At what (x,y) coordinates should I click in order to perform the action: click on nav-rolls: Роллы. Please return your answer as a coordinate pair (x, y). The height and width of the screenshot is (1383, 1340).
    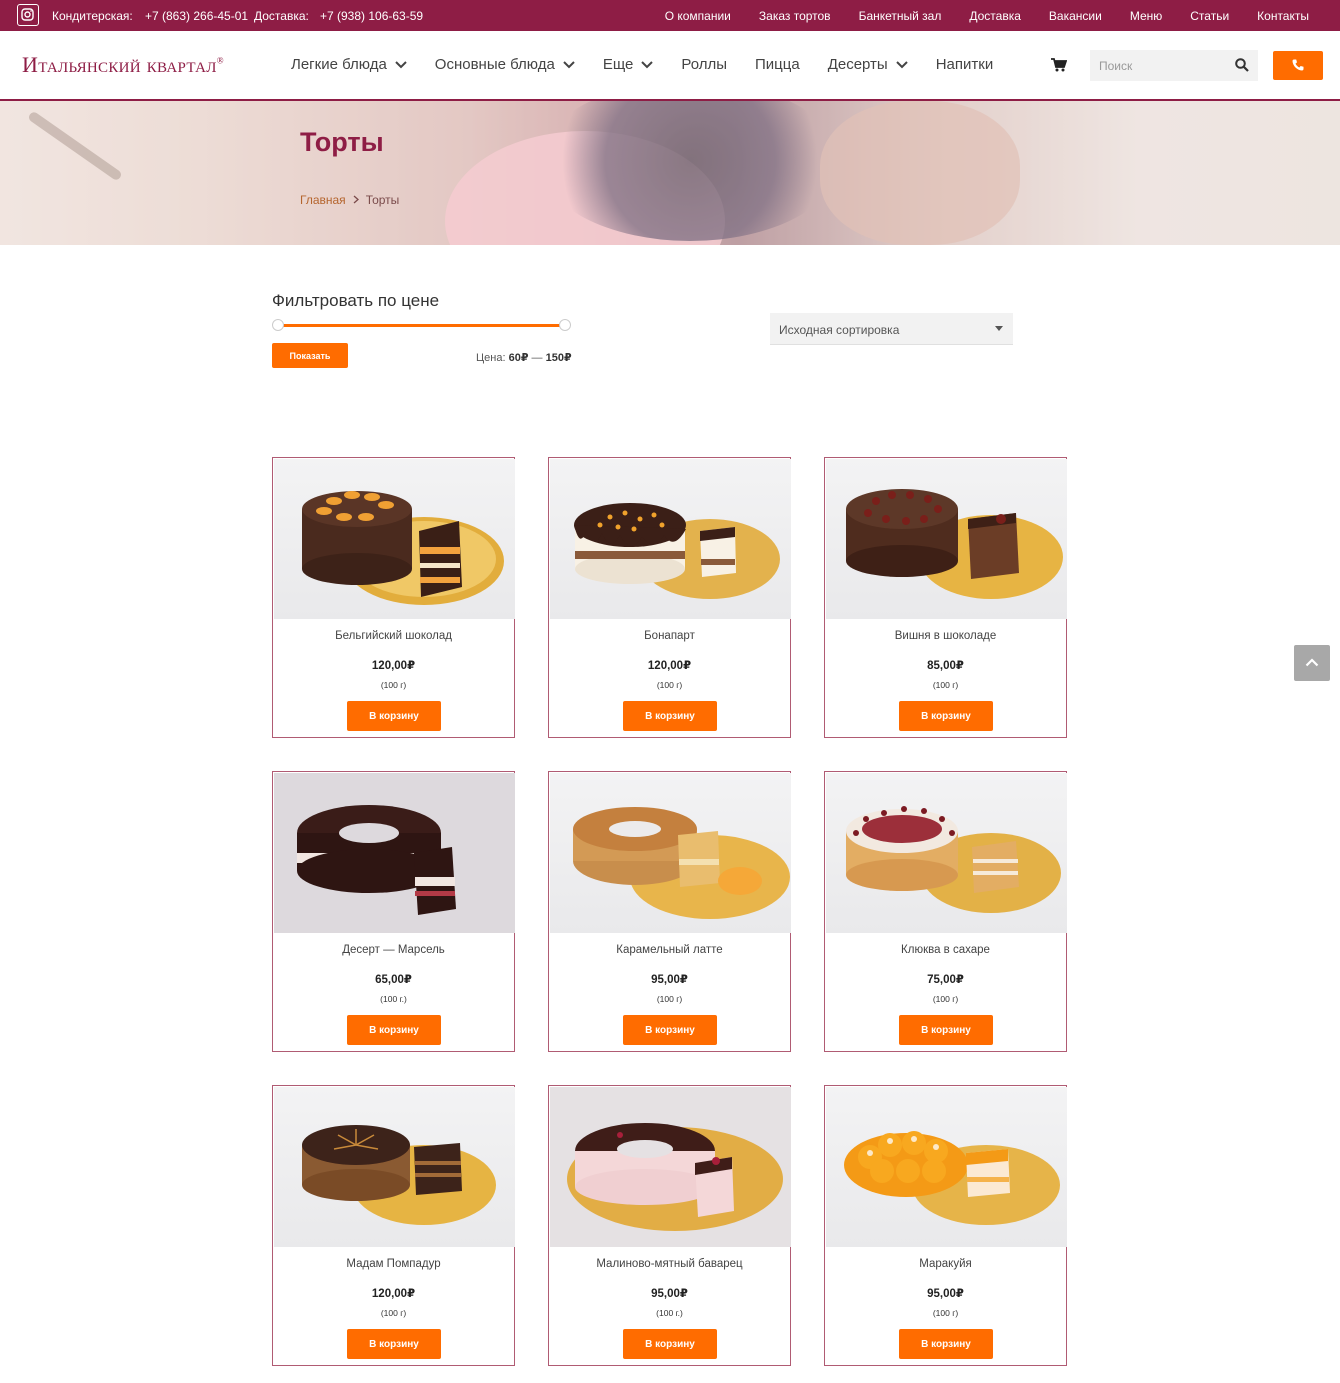
    Looking at the image, I should click on (704, 64).